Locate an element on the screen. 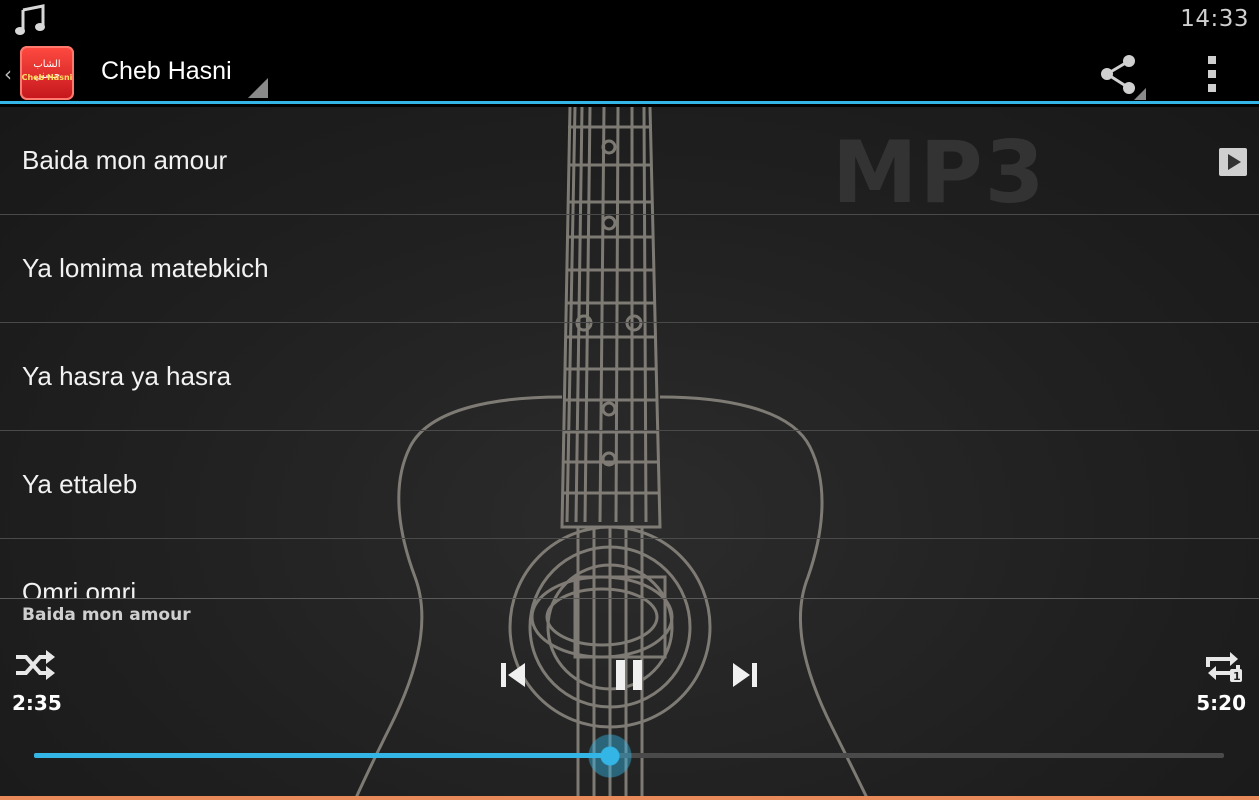 The width and height of the screenshot is (1259, 800). total-time: 5:20 is located at coordinates (1221, 703).